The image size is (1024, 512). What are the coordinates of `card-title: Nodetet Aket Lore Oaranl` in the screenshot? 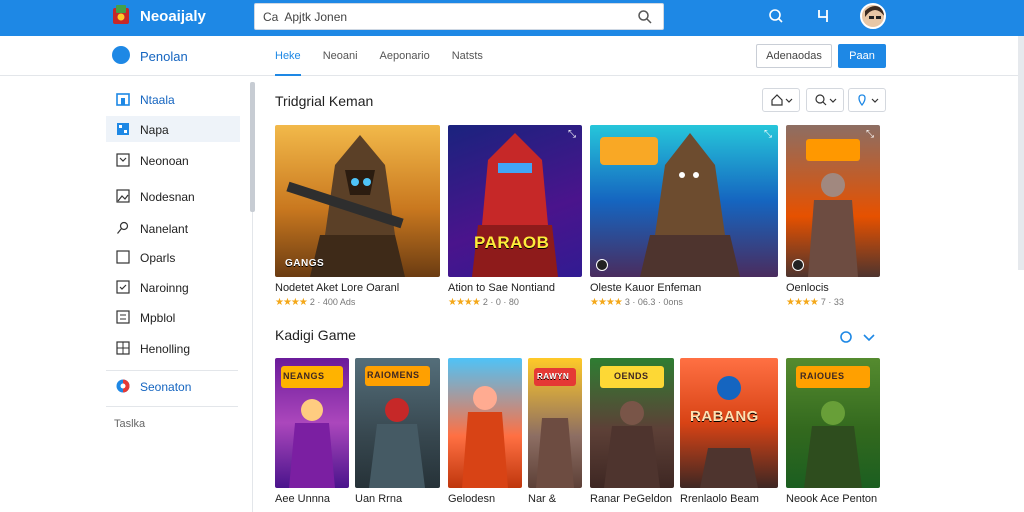 It's located at (337, 288).